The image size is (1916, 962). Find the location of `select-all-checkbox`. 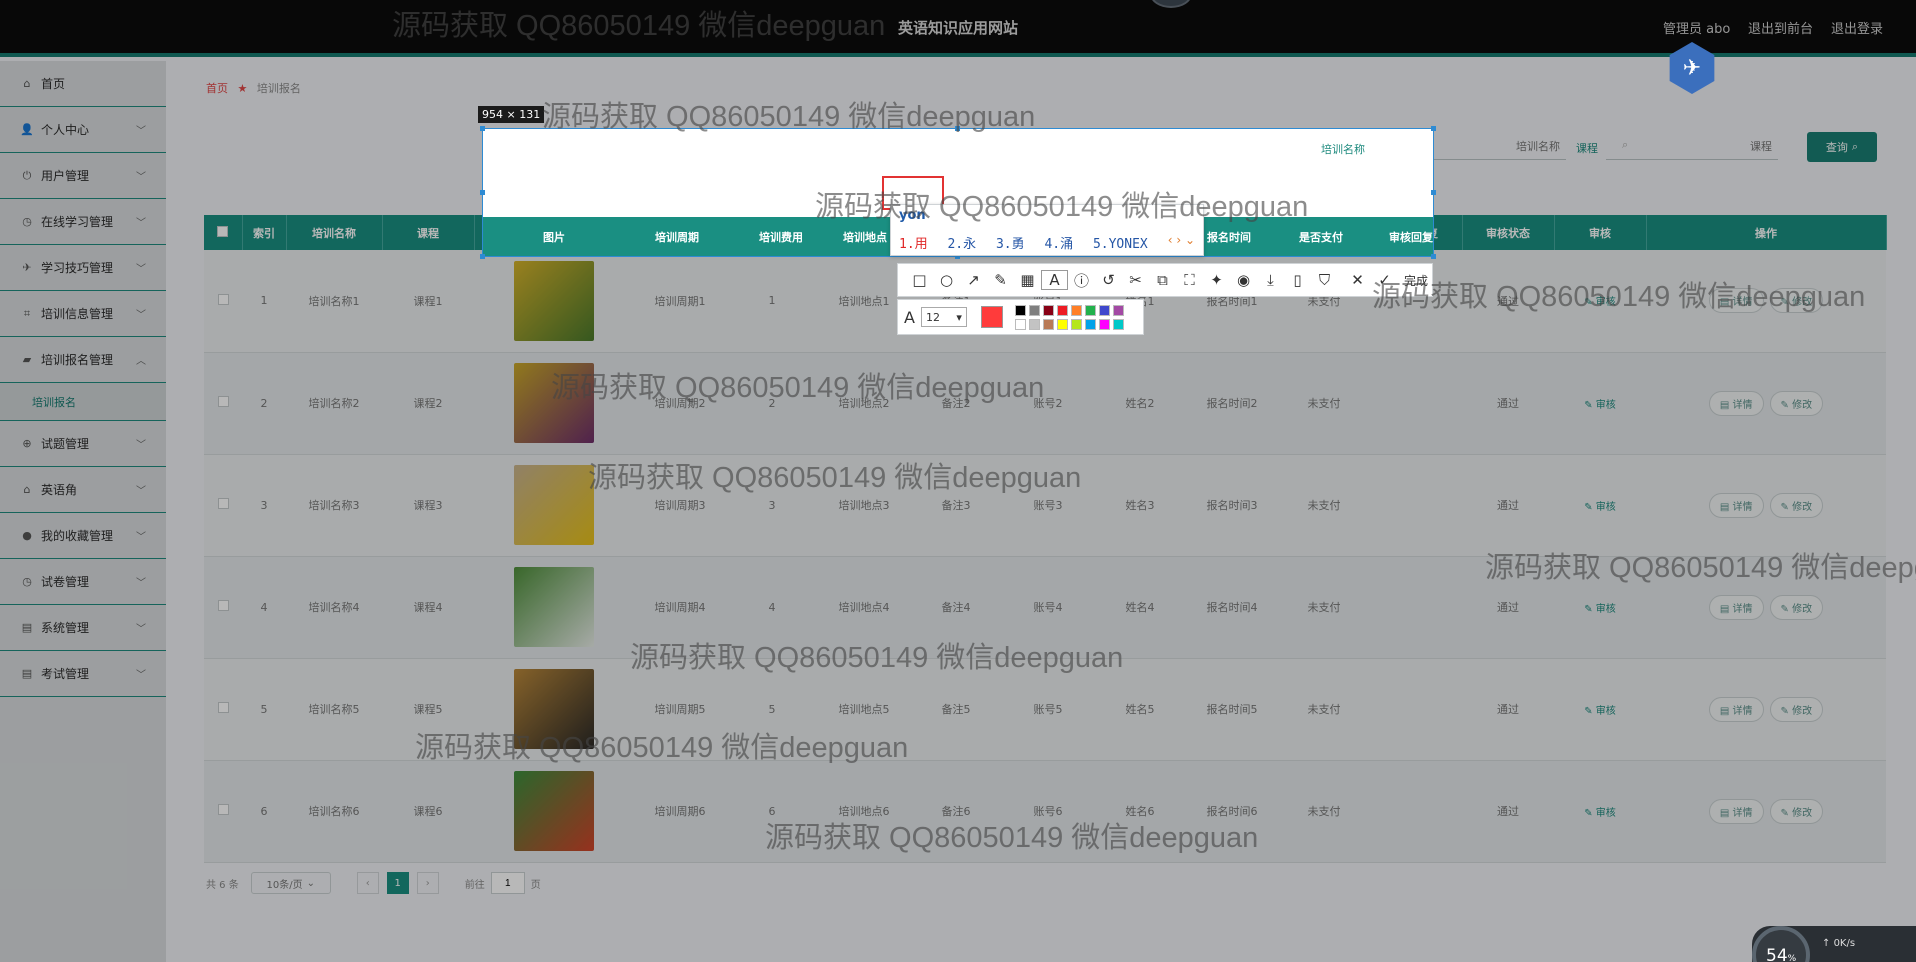

select-all-checkbox is located at coordinates (223, 232).